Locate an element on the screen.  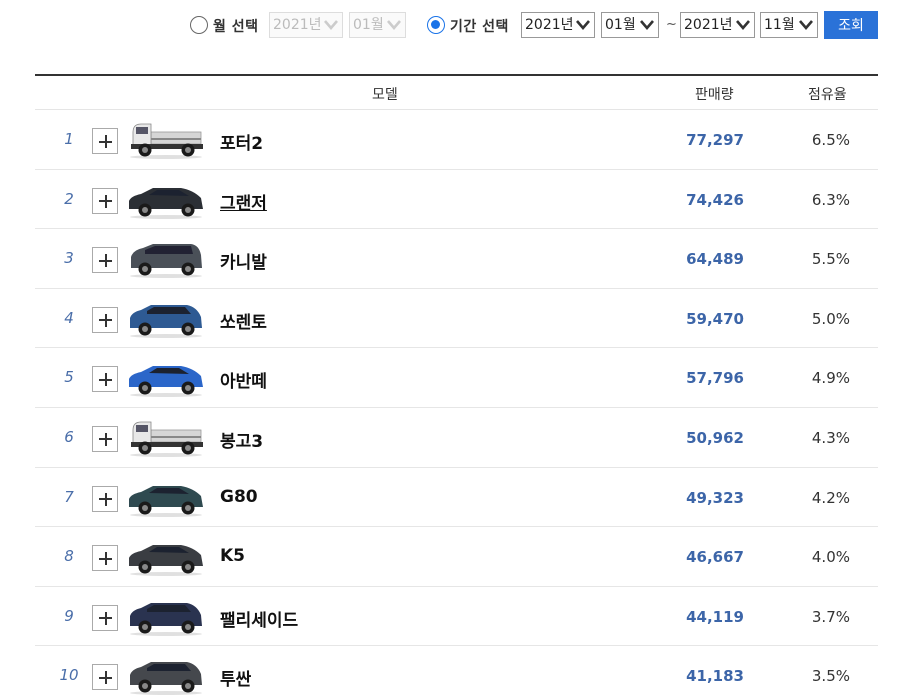
model-name-link: 그랜저 is located at coordinates (243, 201).